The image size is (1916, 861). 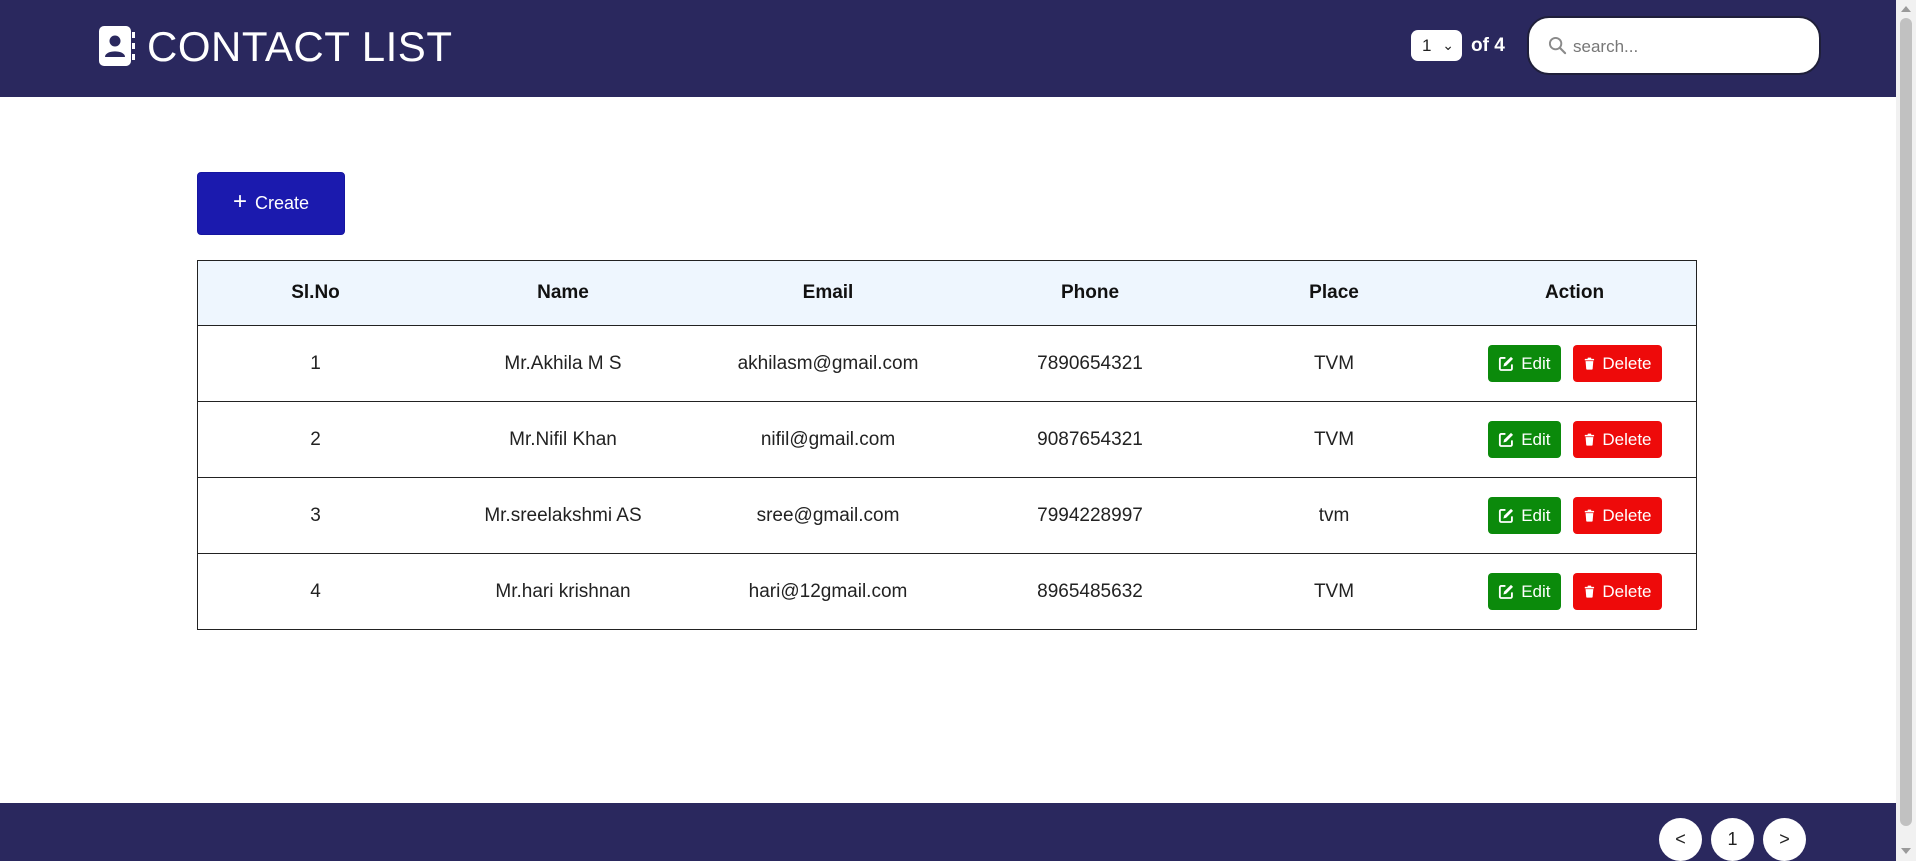 What do you see at coordinates (300, 46) in the screenshot?
I see `page-title: CONTACT LIST` at bounding box center [300, 46].